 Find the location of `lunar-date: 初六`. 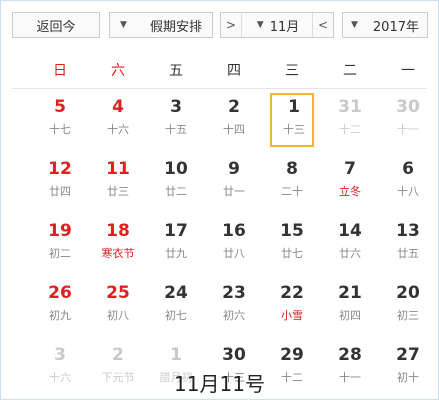

lunar-date: 初六 is located at coordinates (234, 315).